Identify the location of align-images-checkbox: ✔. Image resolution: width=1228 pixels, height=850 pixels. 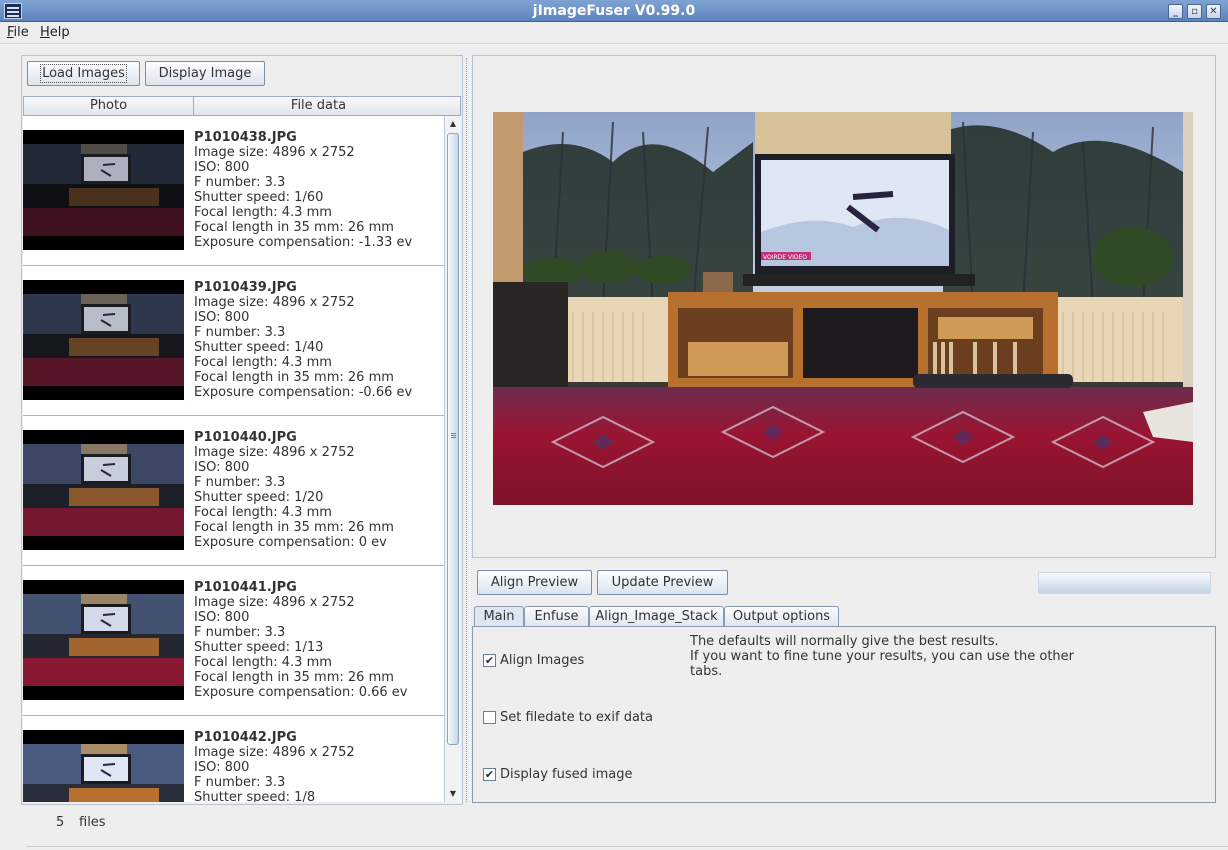
(489, 660).